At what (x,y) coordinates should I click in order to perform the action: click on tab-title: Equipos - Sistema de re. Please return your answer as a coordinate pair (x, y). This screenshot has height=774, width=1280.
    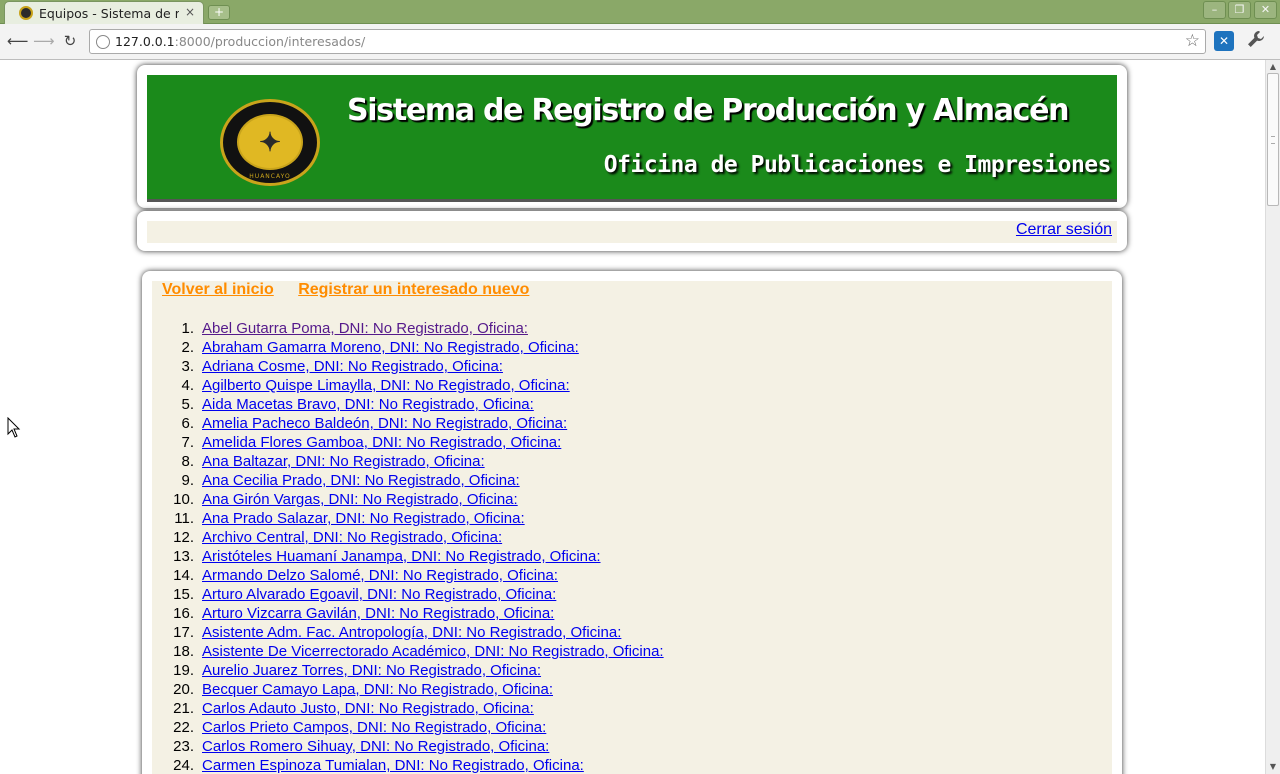
    Looking at the image, I should click on (109, 13).